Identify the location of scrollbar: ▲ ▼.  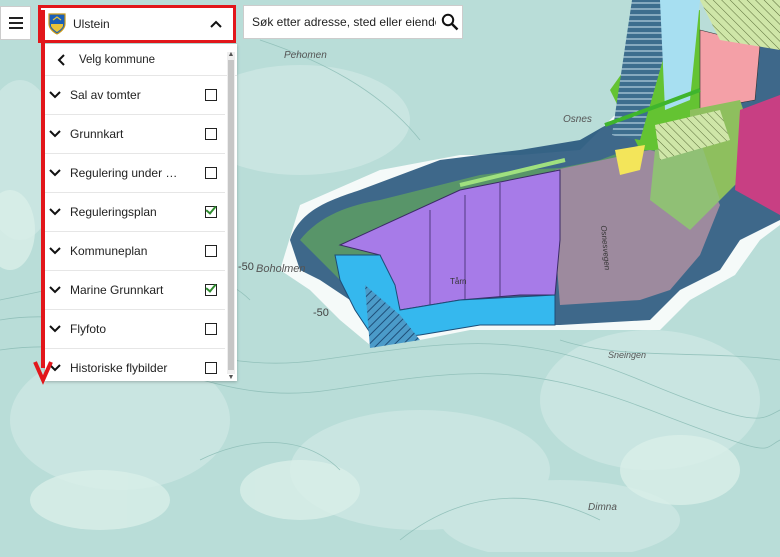
(231, 216).